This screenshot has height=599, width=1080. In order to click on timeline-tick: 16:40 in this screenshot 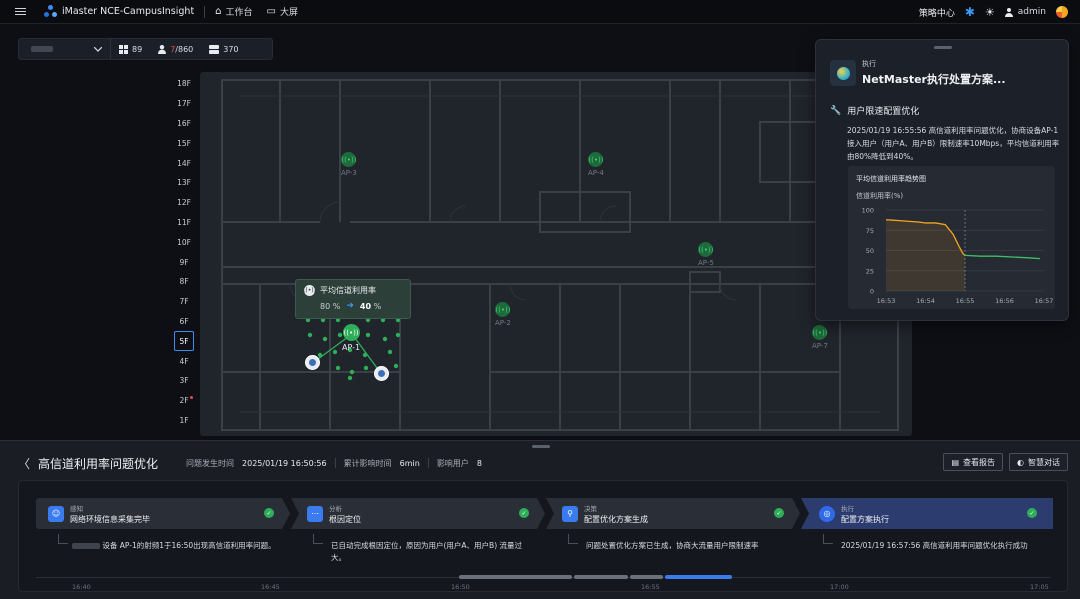, I will do `click(81, 587)`.